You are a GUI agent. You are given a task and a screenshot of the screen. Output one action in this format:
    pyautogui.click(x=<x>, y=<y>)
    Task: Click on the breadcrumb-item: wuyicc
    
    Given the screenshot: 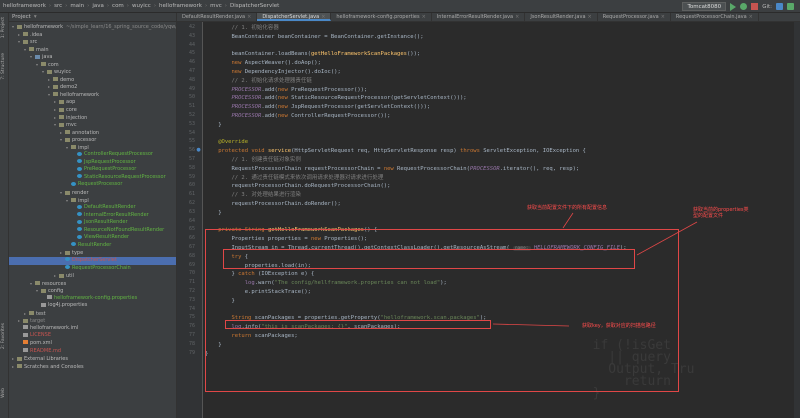 What is the action you would take?
    pyautogui.click(x=141, y=6)
    